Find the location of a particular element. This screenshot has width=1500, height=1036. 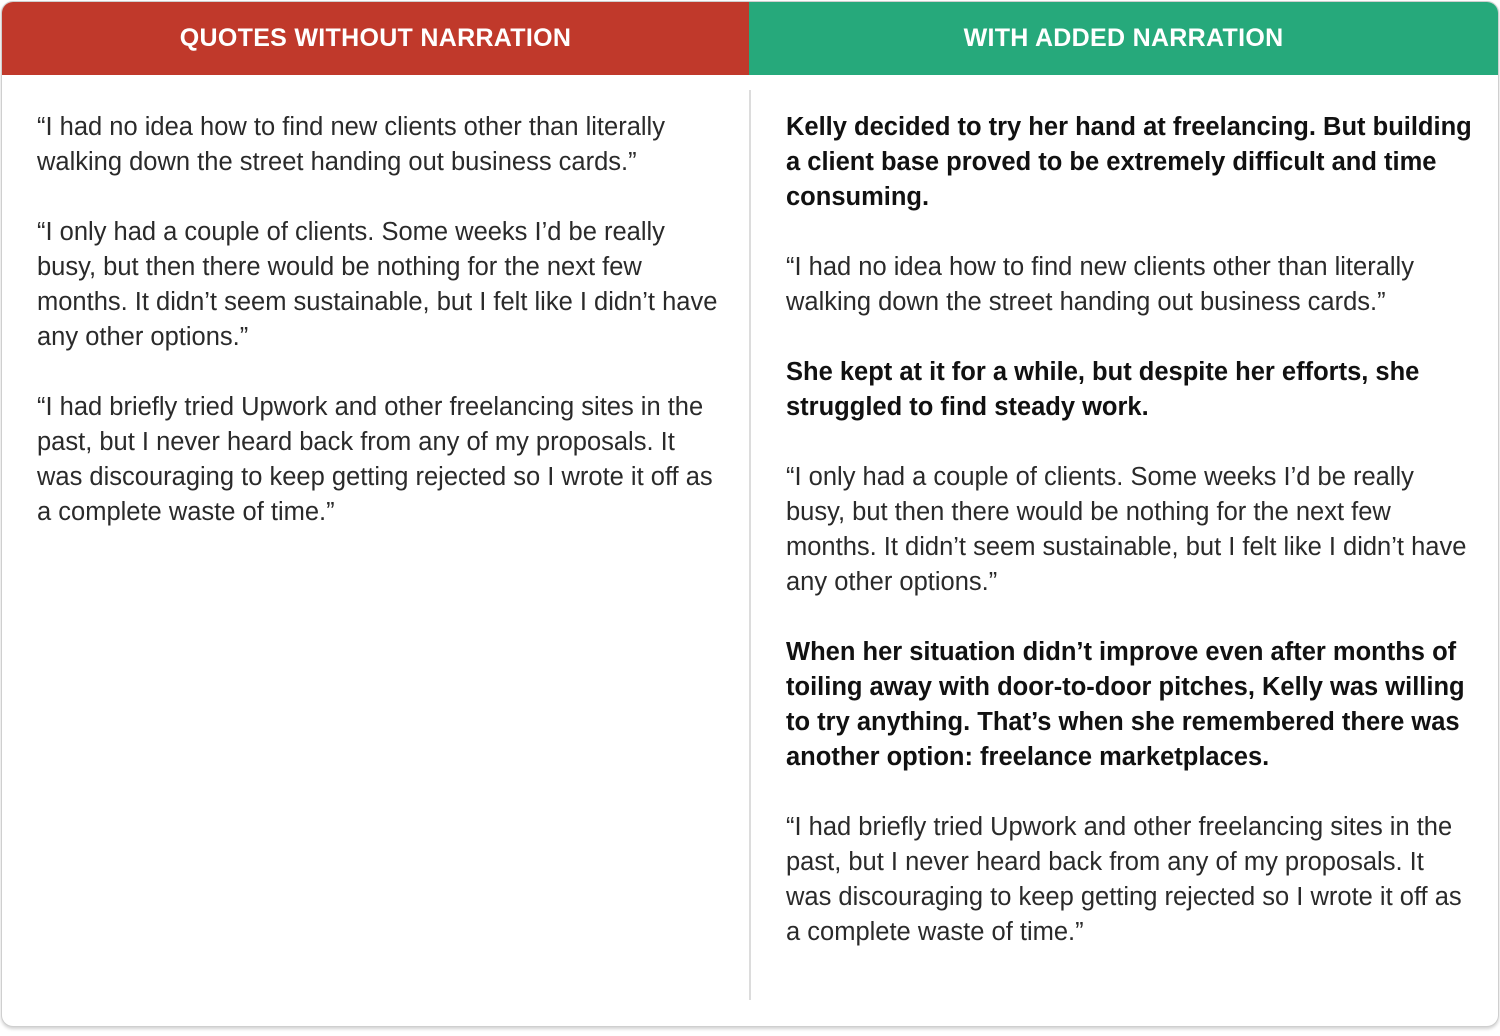

right-column-header: WITH ADDED NARRATION is located at coordinates (1123, 38).